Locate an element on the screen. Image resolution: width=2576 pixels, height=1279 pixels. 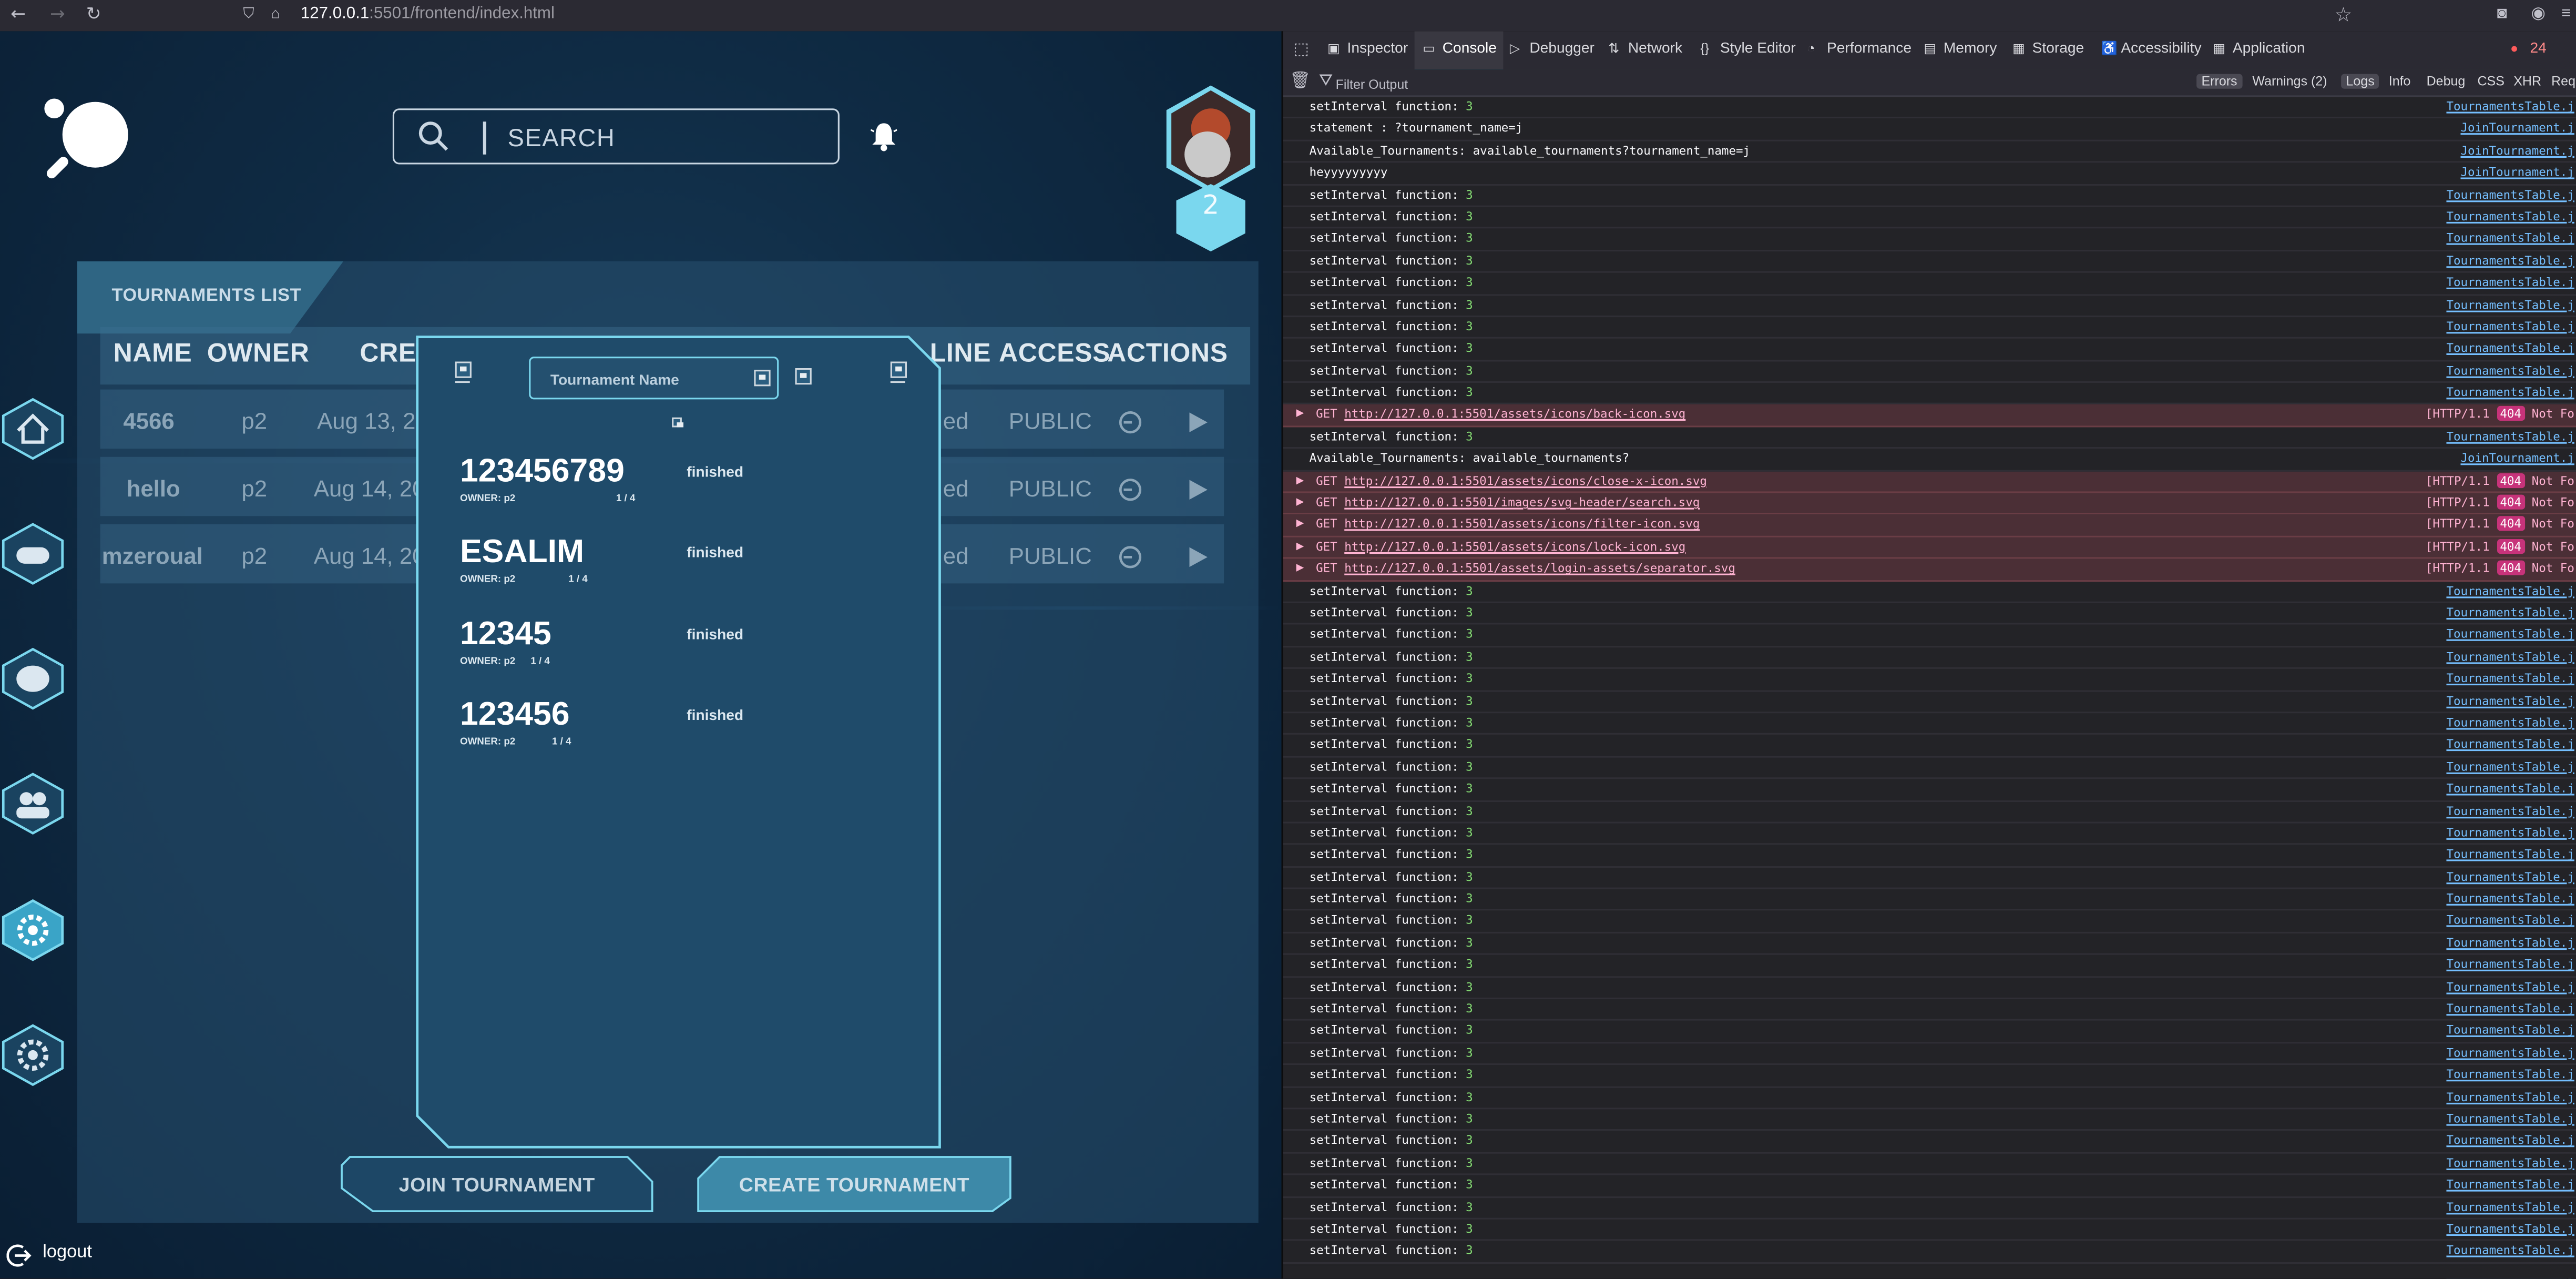
tab-memory: ▤ Memory is located at coordinates (1960, 47).